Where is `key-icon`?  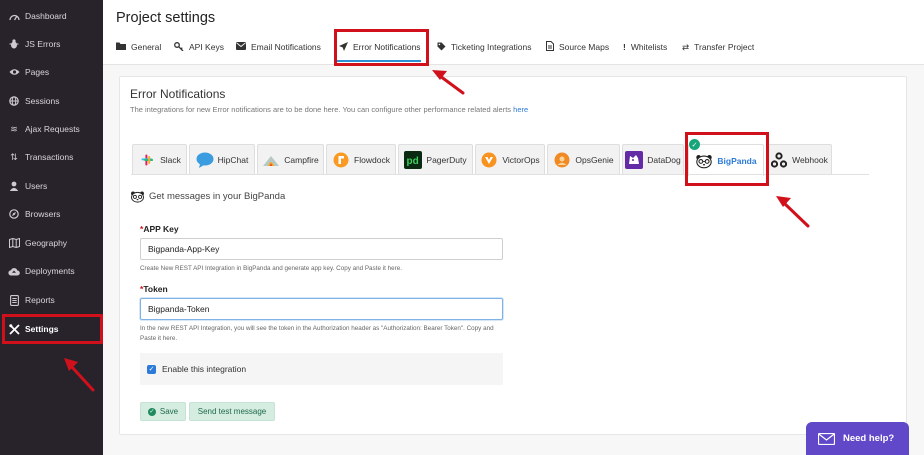
key-icon is located at coordinates (179, 47).